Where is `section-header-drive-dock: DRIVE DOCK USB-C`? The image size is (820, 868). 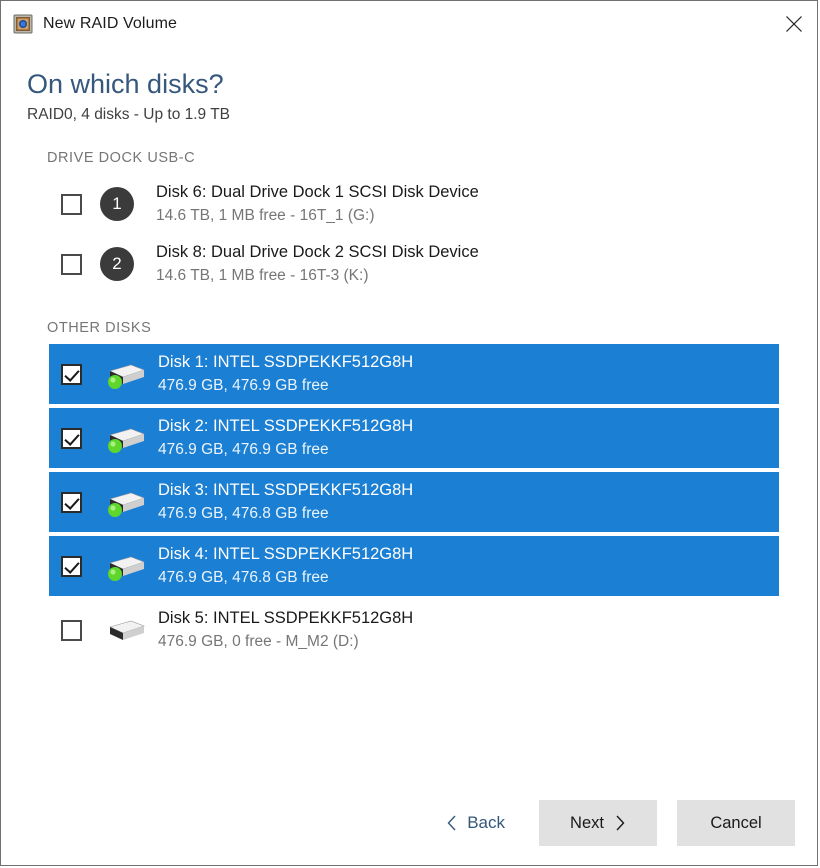
section-header-drive-dock: DRIVE DOCK USB-C is located at coordinates (121, 158).